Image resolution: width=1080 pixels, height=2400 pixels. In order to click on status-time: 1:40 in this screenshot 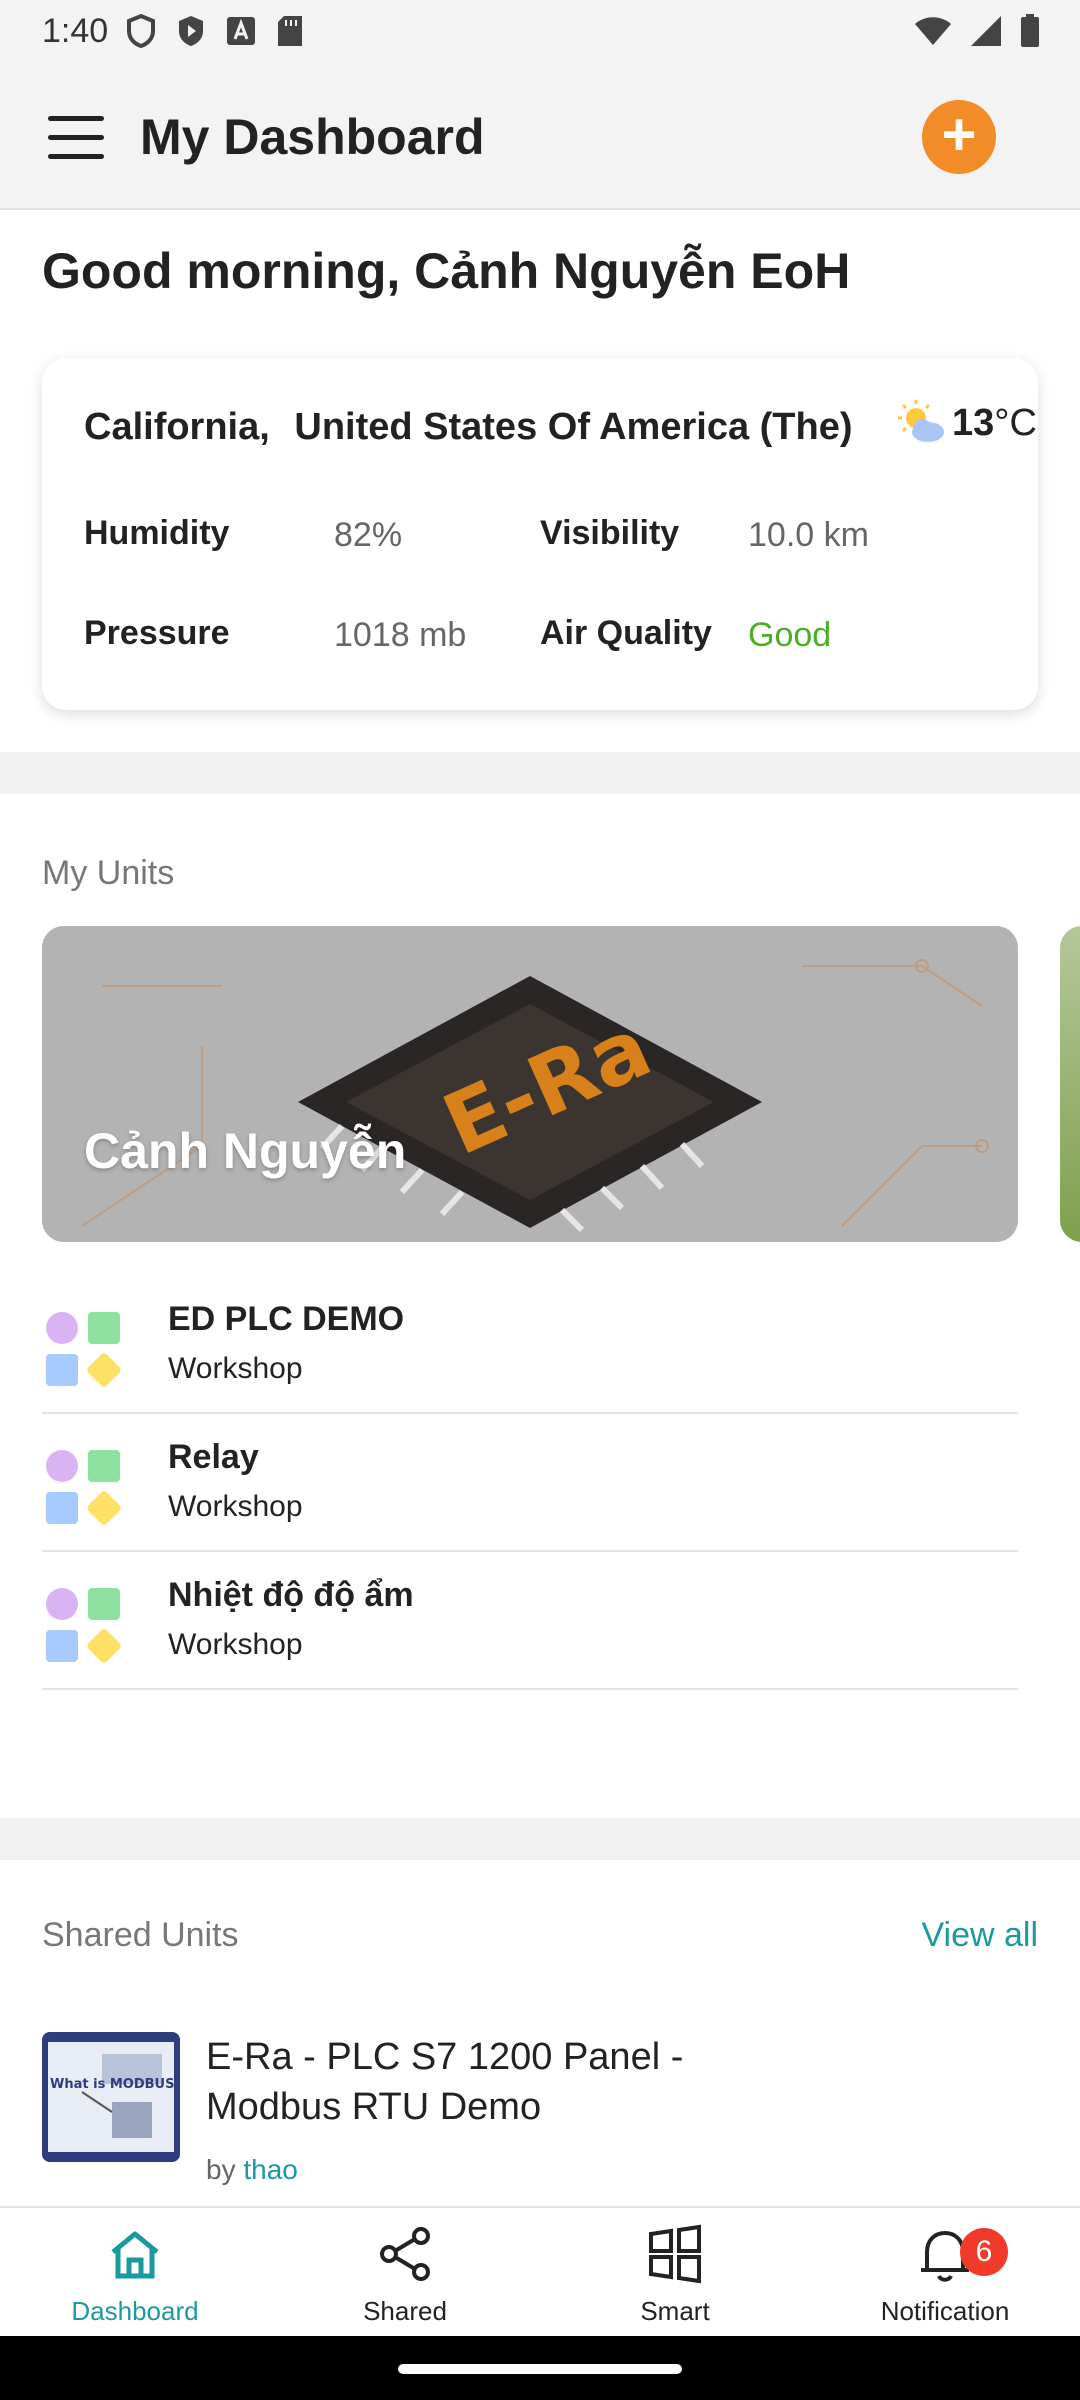, I will do `click(75, 31)`.